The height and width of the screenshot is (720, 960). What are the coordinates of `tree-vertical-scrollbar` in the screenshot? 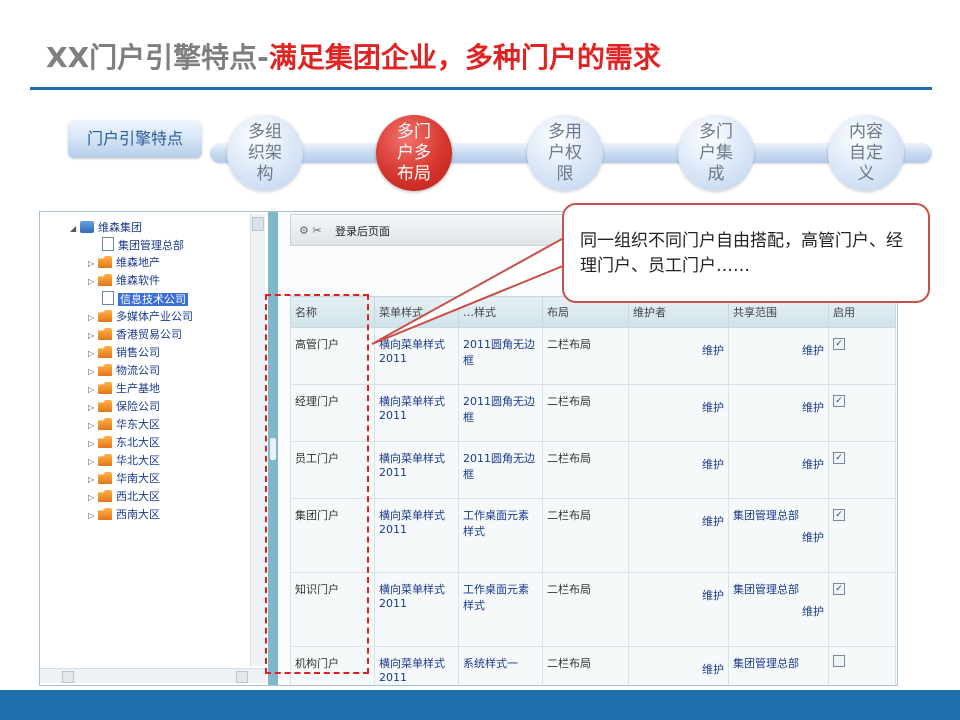 It's located at (257, 440).